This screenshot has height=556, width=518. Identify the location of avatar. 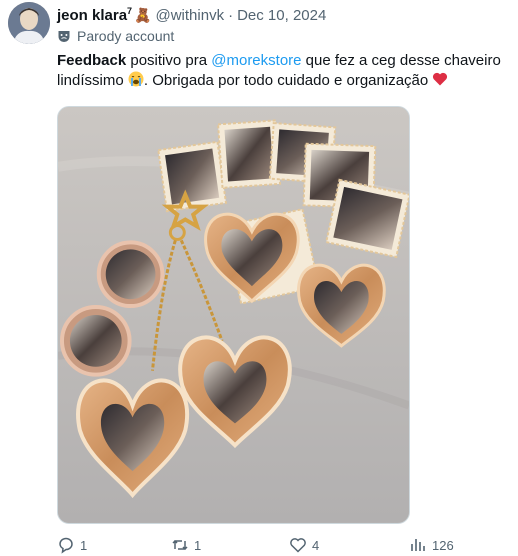
(29, 23).